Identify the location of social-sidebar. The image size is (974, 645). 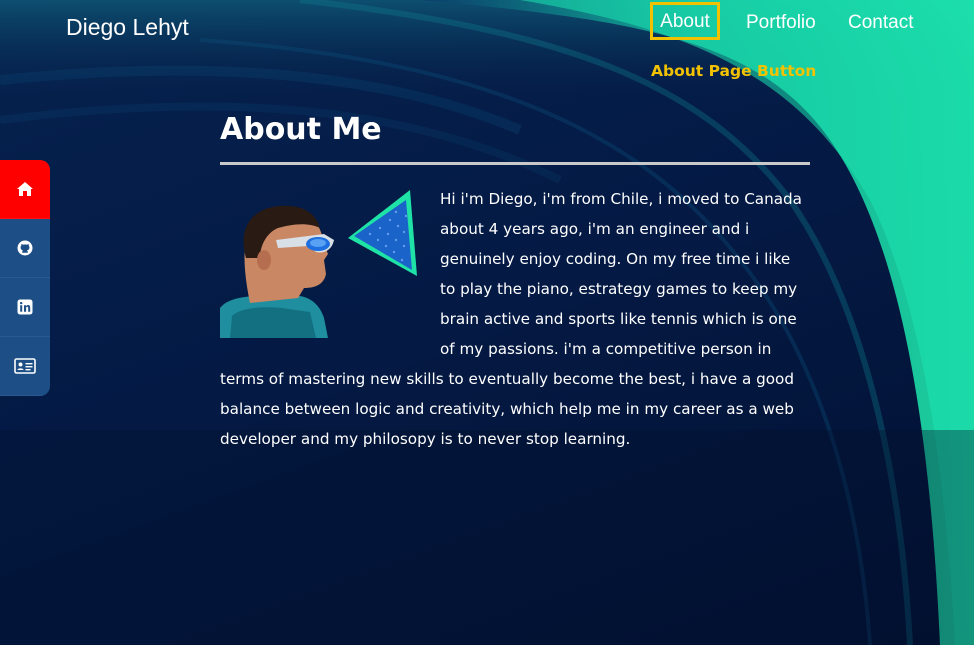
(25, 278).